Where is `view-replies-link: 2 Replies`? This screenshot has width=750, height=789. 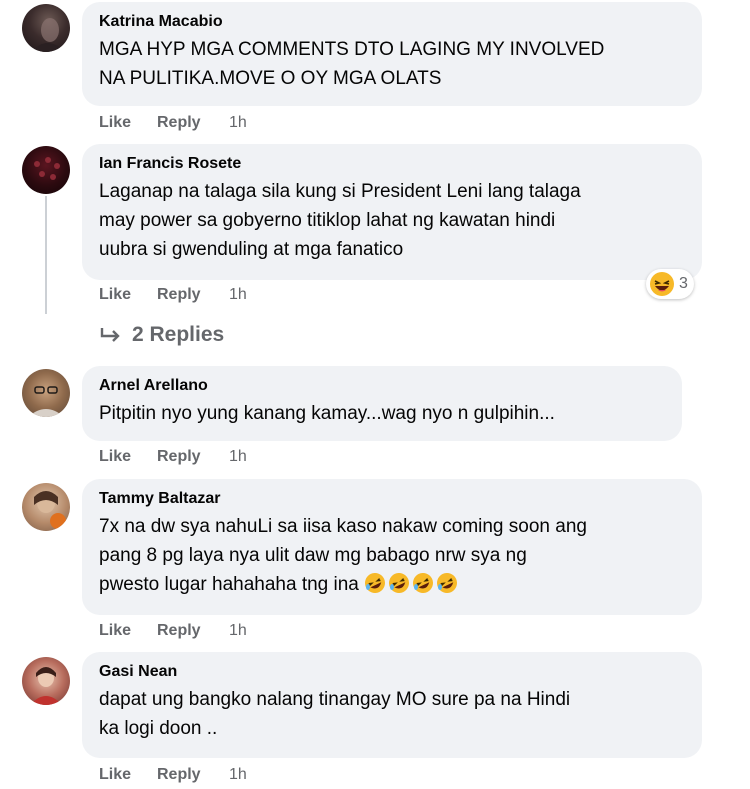
view-replies-link: 2 Replies is located at coordinates (162, 335).